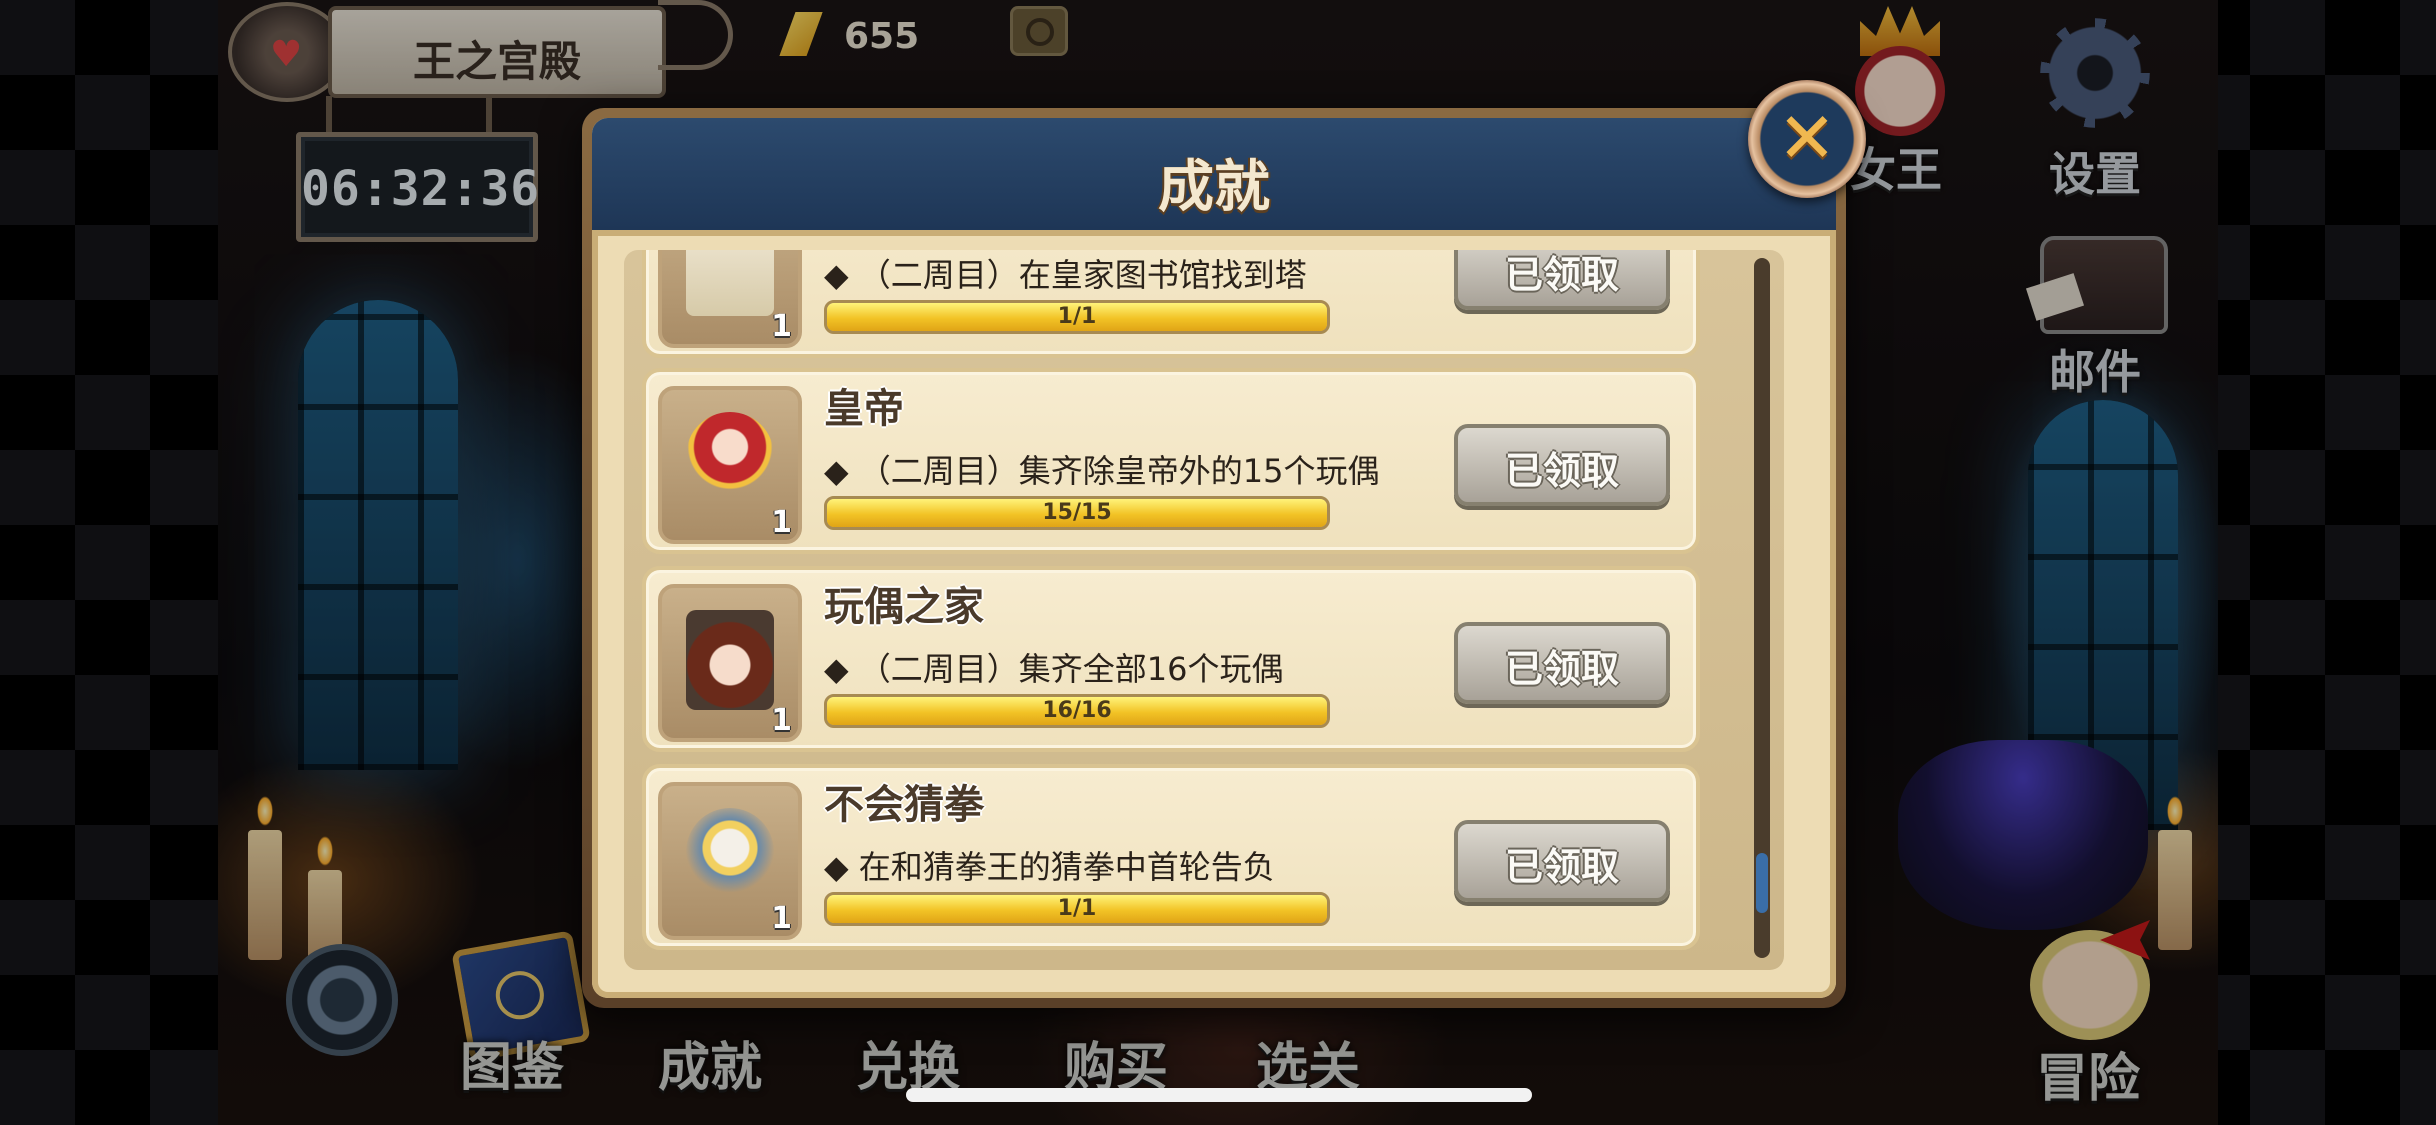  Describe the element at coordinates (1049, 867) in the screenshot. I see `achievement-description: ◆ 在和猜拳王的猜拳中首轮告负` at that location.